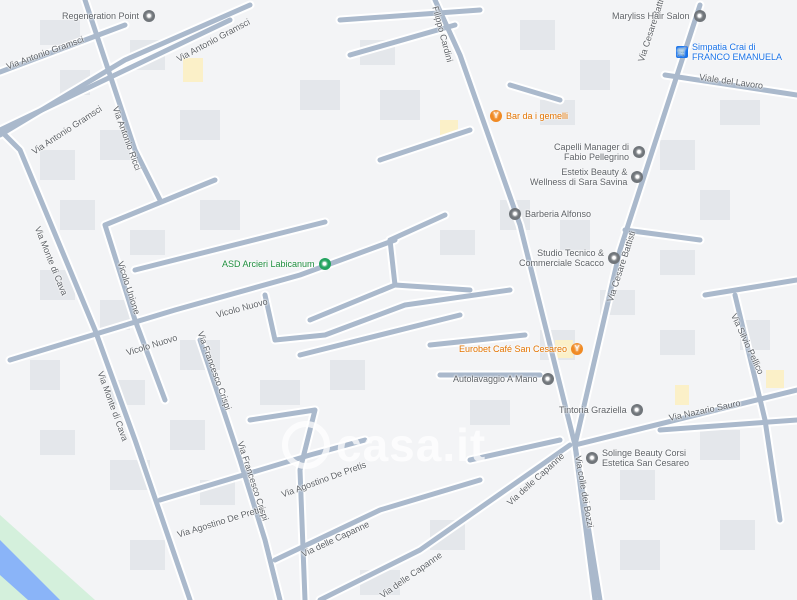 The image size is (797, 600). Describe the element at coordinates (306, 445) in the screenshot. I see `house-icon` at that location.